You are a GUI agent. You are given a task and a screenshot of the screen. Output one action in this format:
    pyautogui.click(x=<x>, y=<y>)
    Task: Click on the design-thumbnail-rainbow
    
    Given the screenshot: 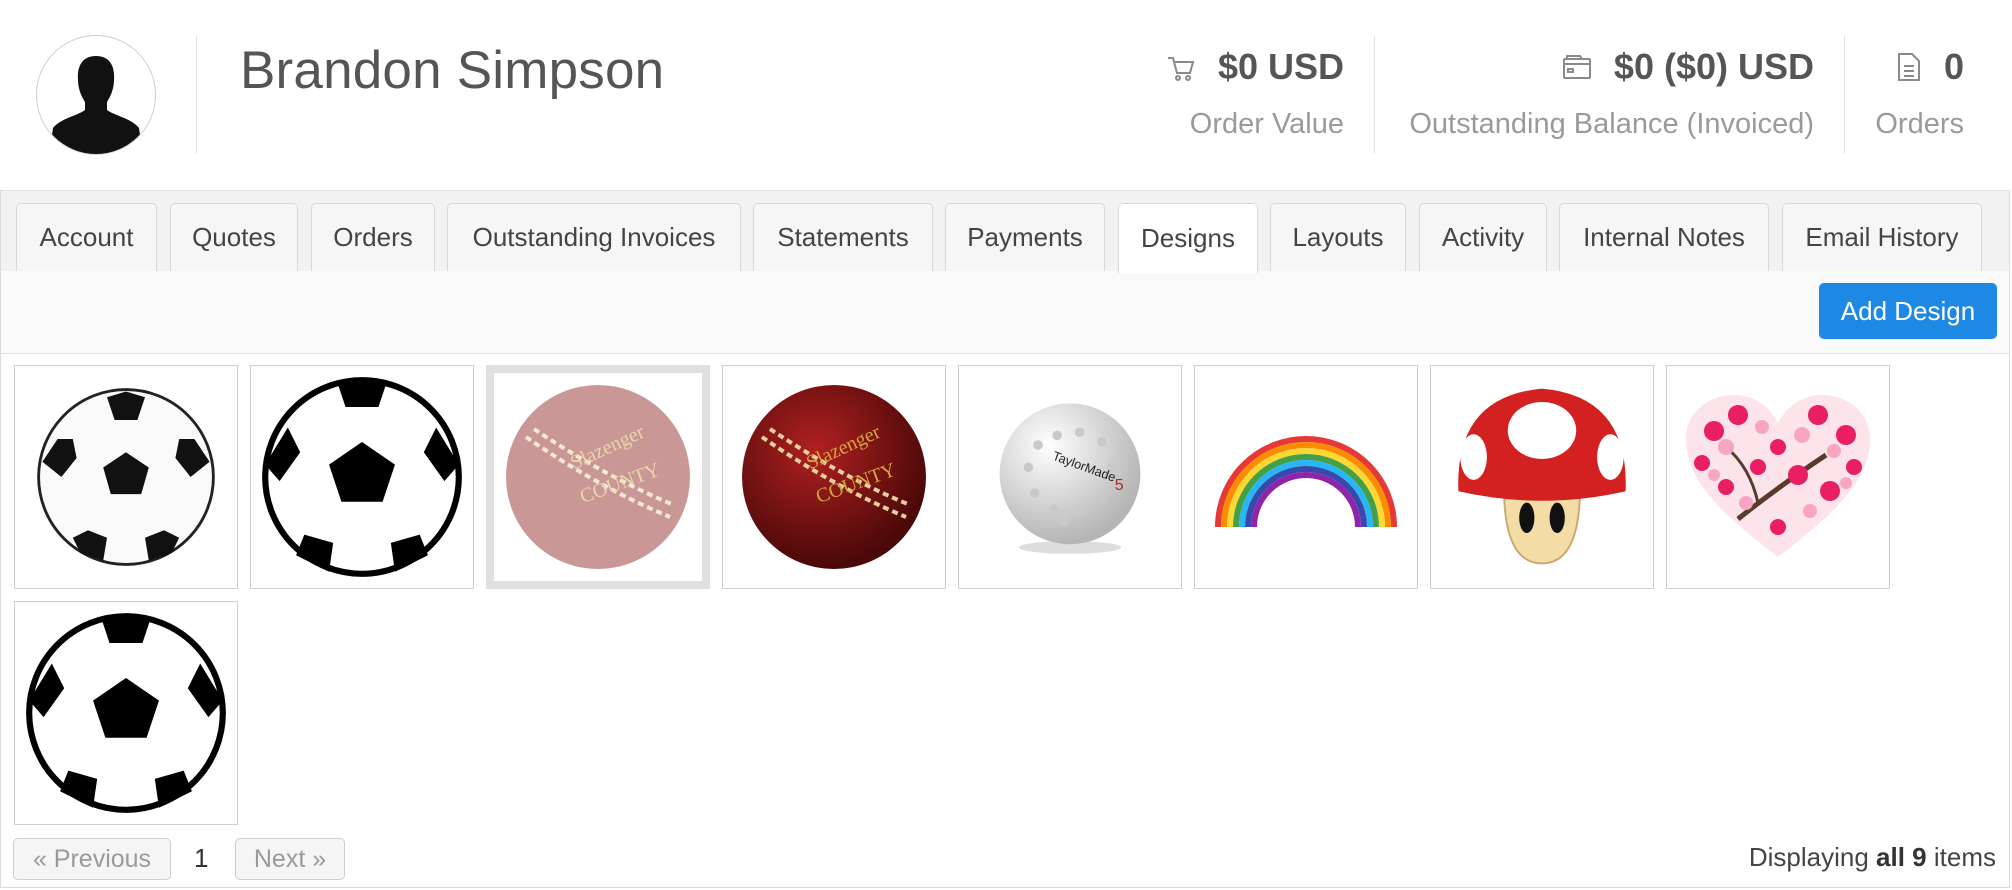 What is the action you would take?
    pyautogui.click(x=1306, y=477)
    